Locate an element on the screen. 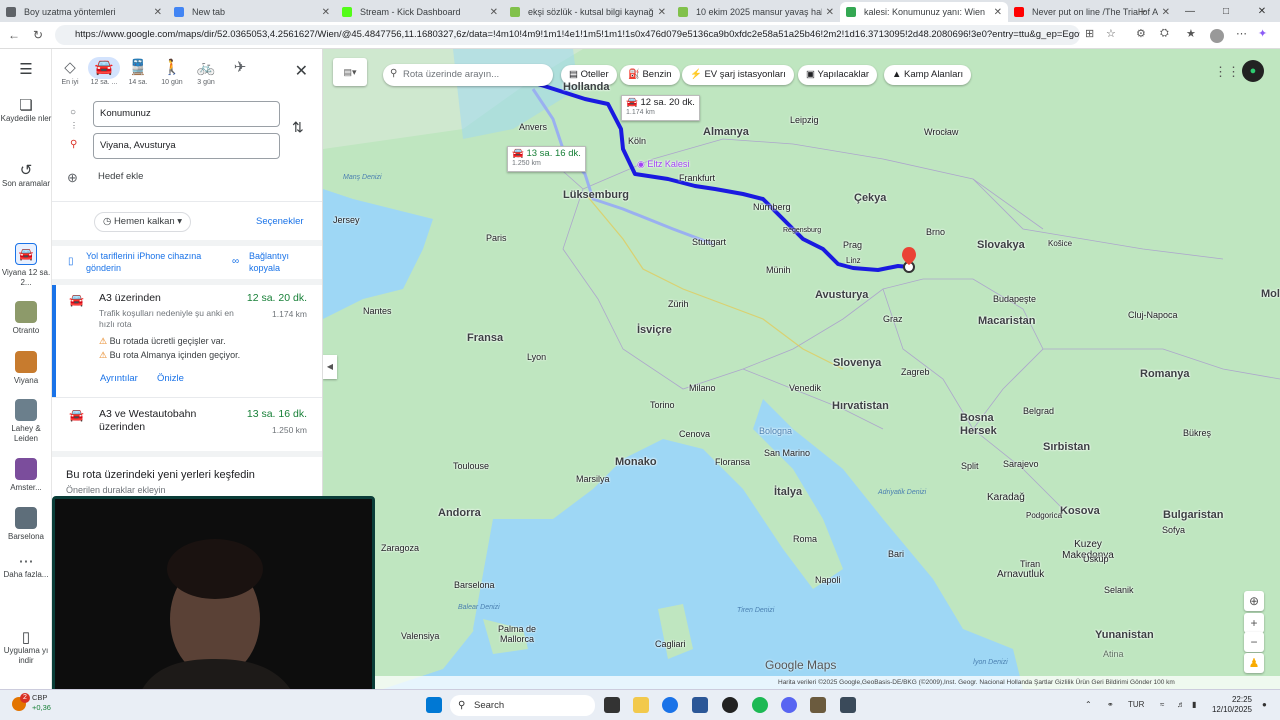 Image resolution: width=1280 pixels, height=720 pixels. mode-plane: ✈ is located at coordinates (240, 71).